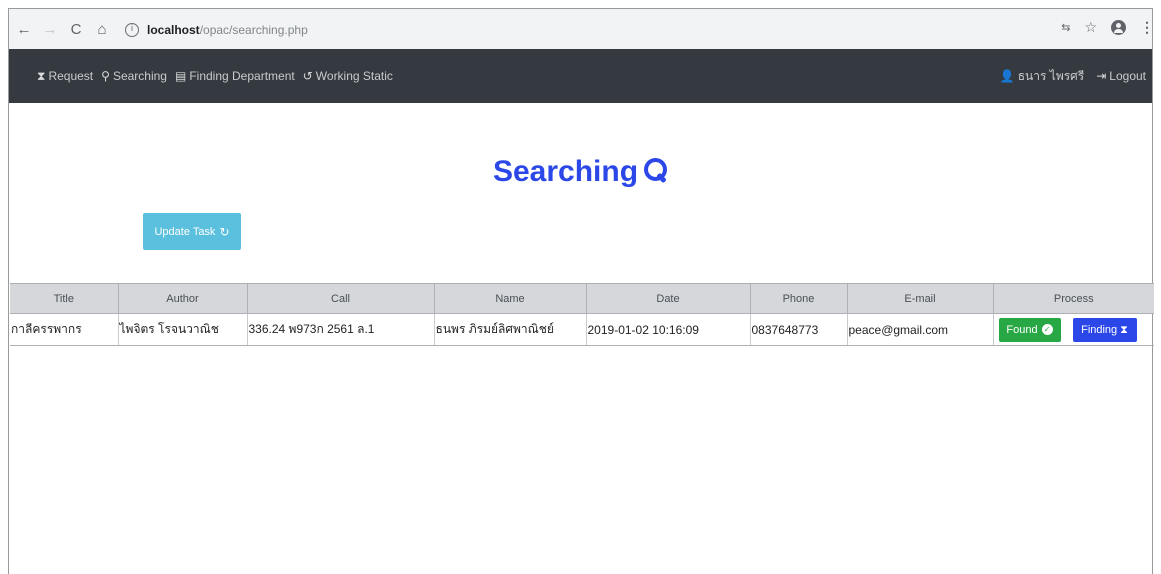 The width and height of the screenshot is (1161, 574). What do you see at coordinates (139, 76) in the screenshot?
I see `nav-searching-label: Searching` at bounding box center [139, 76].